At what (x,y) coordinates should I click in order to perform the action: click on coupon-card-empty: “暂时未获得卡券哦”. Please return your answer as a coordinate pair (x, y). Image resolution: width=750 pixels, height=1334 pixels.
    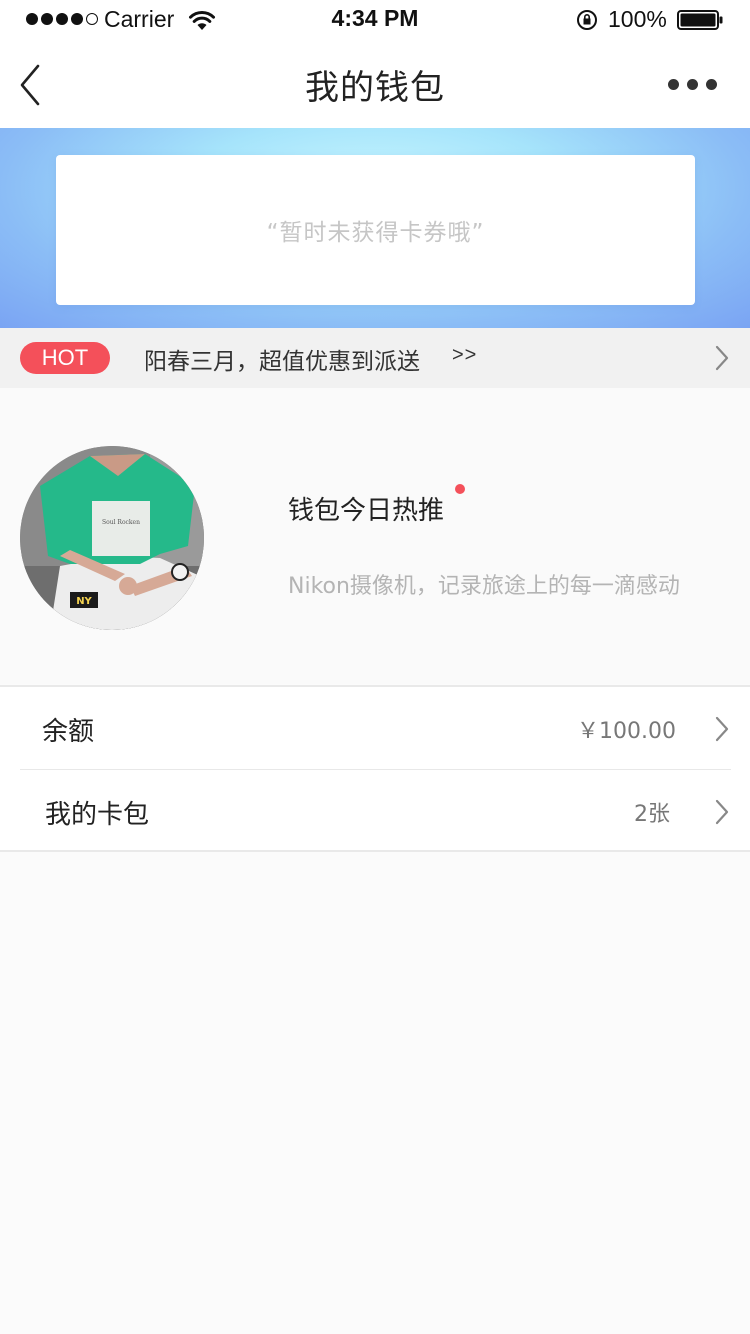
    Looking at the image, I should click on (375, 230).